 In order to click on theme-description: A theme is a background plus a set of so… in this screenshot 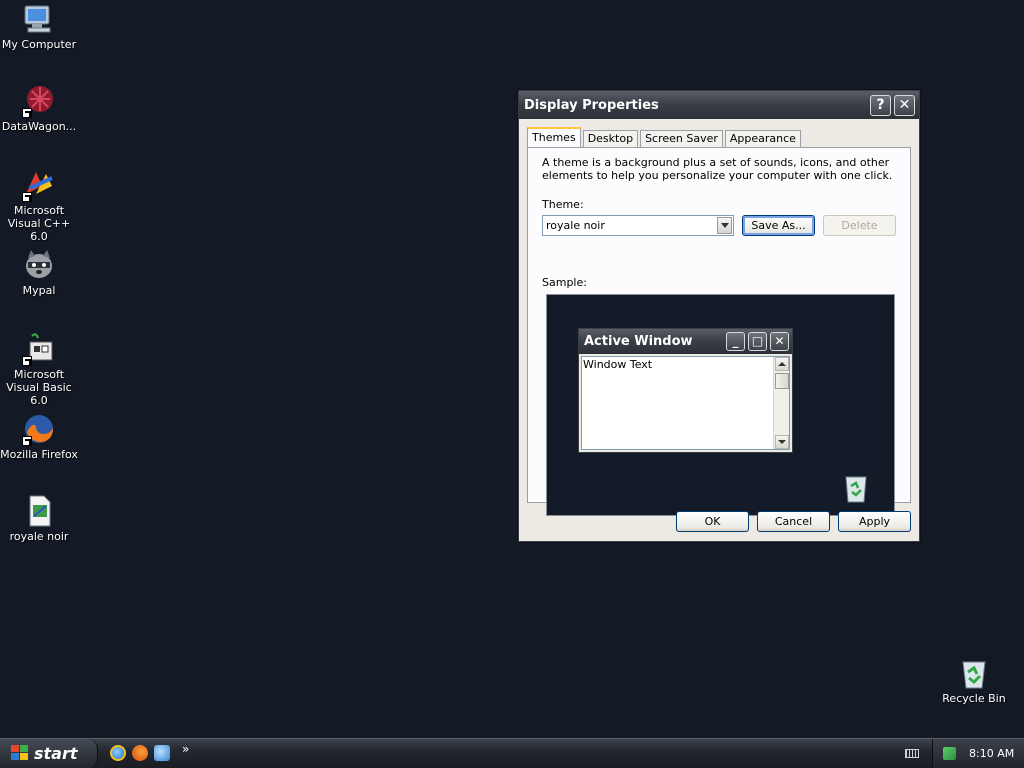, I will do `click(717, 169)`.